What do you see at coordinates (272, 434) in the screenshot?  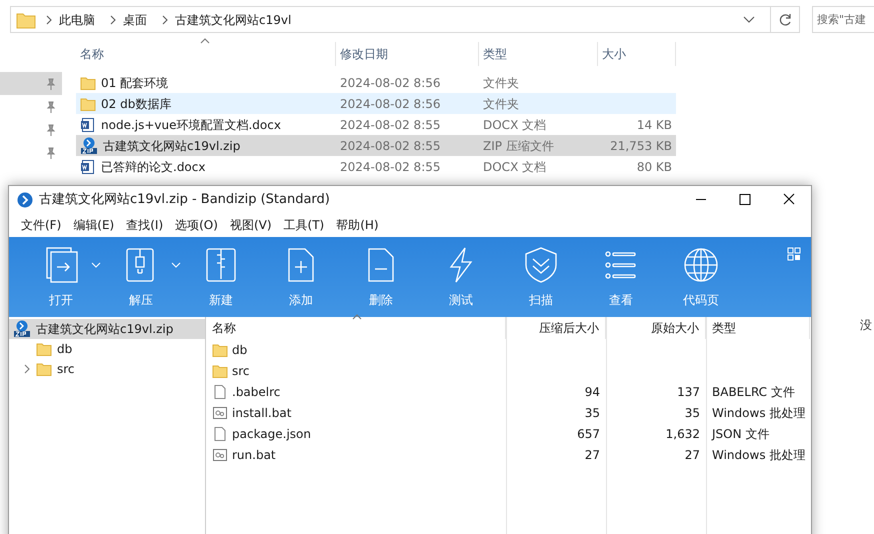 I see `file-name: package.json` at bounding box center [272, 434].